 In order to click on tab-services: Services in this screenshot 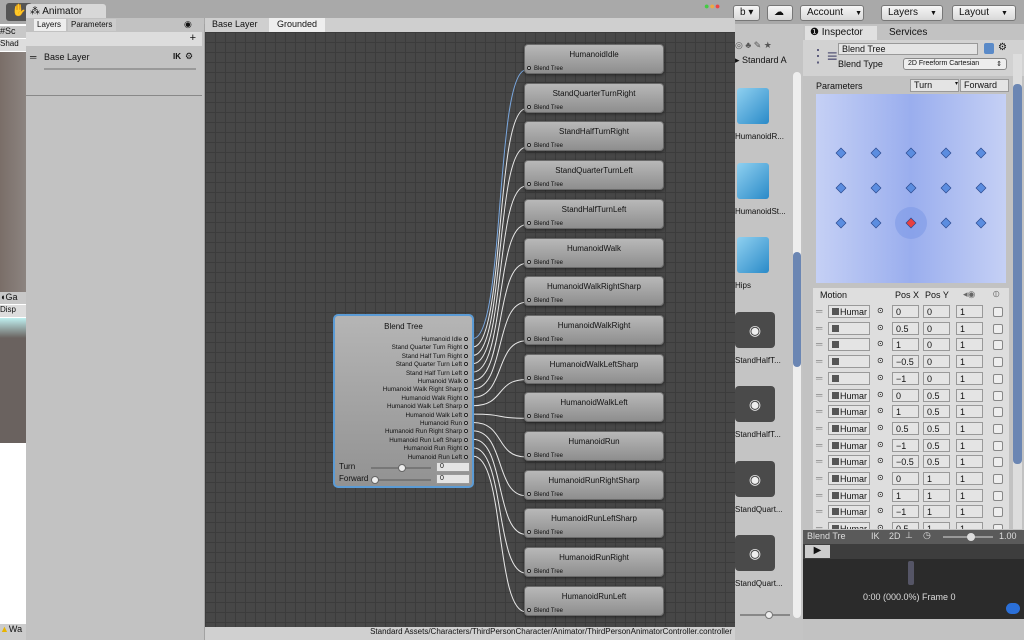, I will do `click(908, 32)`.